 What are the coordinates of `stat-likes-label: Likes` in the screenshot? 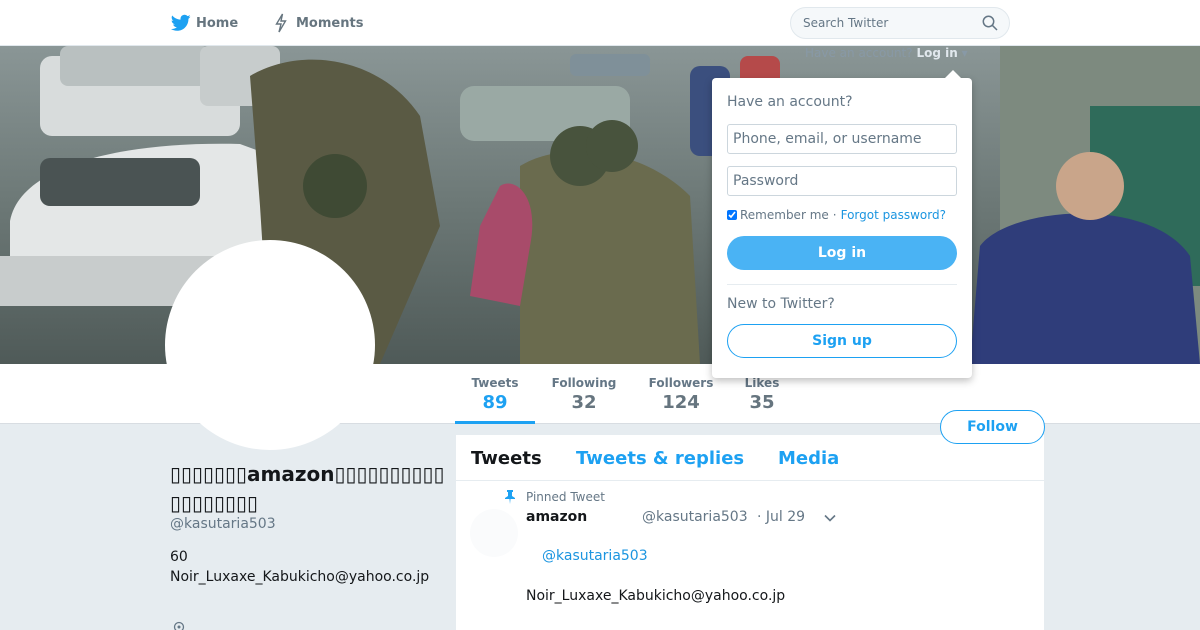 It's located at (762, 383).